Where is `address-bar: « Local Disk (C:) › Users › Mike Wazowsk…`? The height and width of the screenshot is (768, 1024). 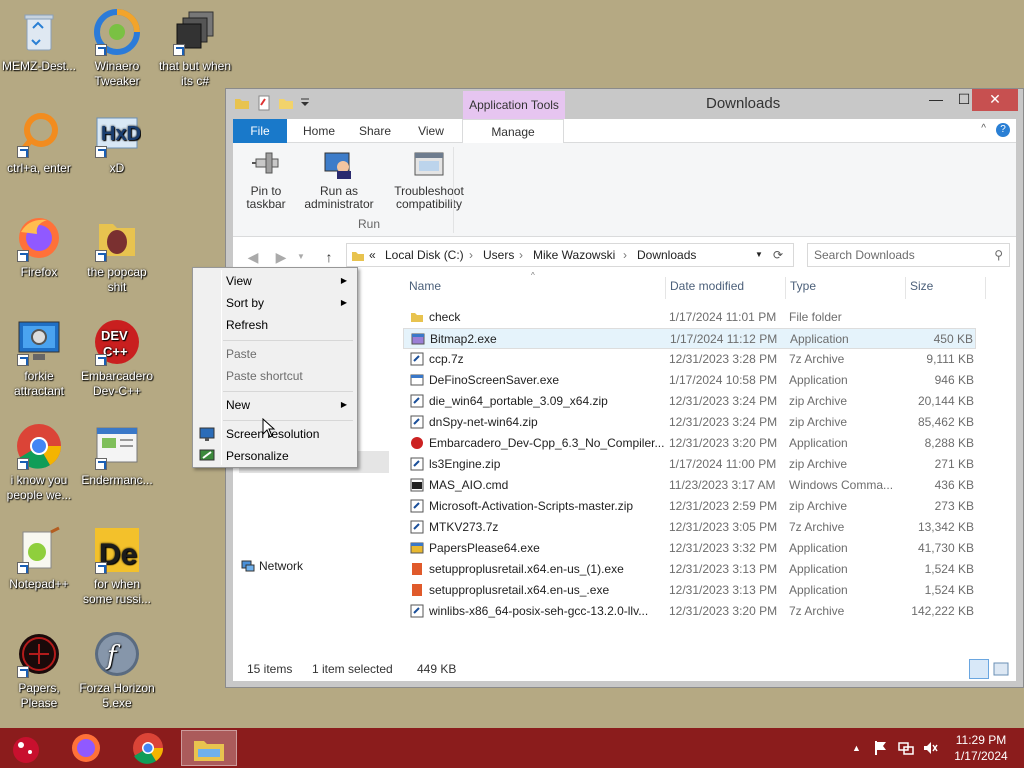 address-bar: « Local Disk (C:) › Users › Mike Wazowsk… is located at coordinates (570, 255).